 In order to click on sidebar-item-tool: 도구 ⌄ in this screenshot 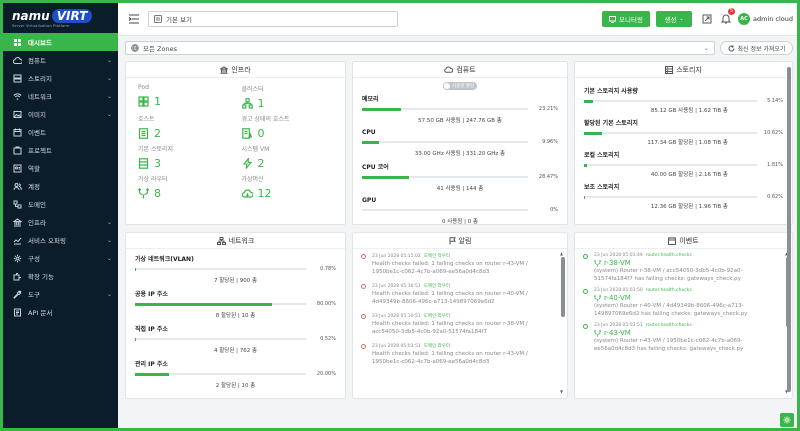, I will do `click(60, 294)`.